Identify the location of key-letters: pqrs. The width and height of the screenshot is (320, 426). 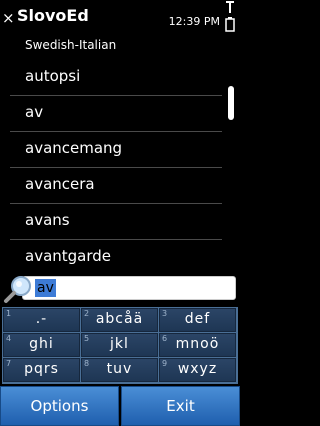
(41, 369).